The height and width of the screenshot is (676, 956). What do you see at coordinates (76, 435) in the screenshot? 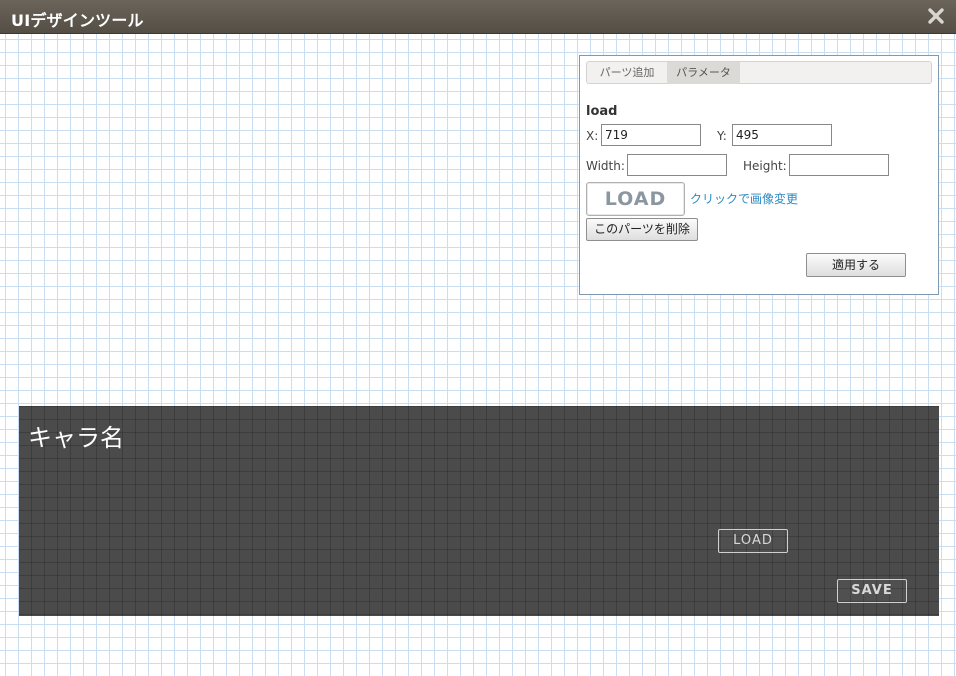
I see `character-name-label: キャラ名` at bounding box center [76, 435].